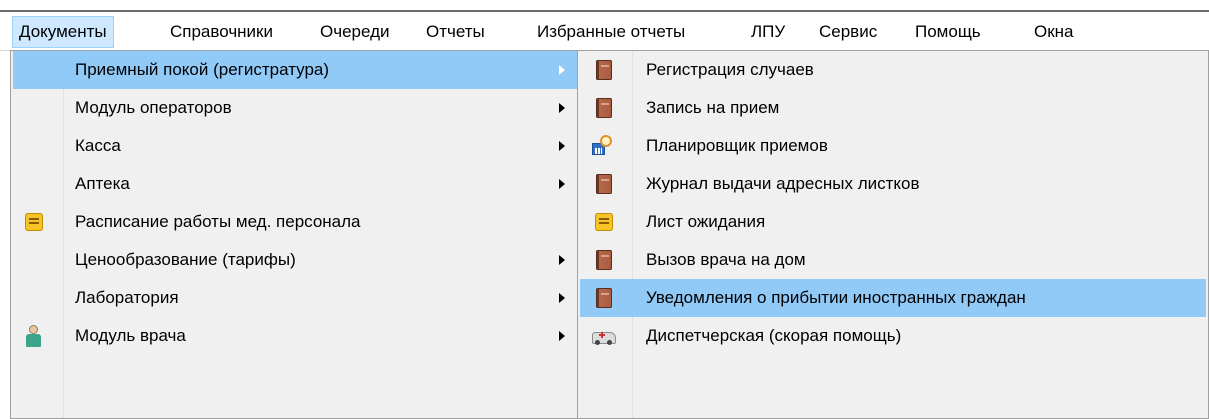  What do you see at coordinates (604, 6) in the screenshot?
I see `window-top-edge` at bounding box center [604, 6].